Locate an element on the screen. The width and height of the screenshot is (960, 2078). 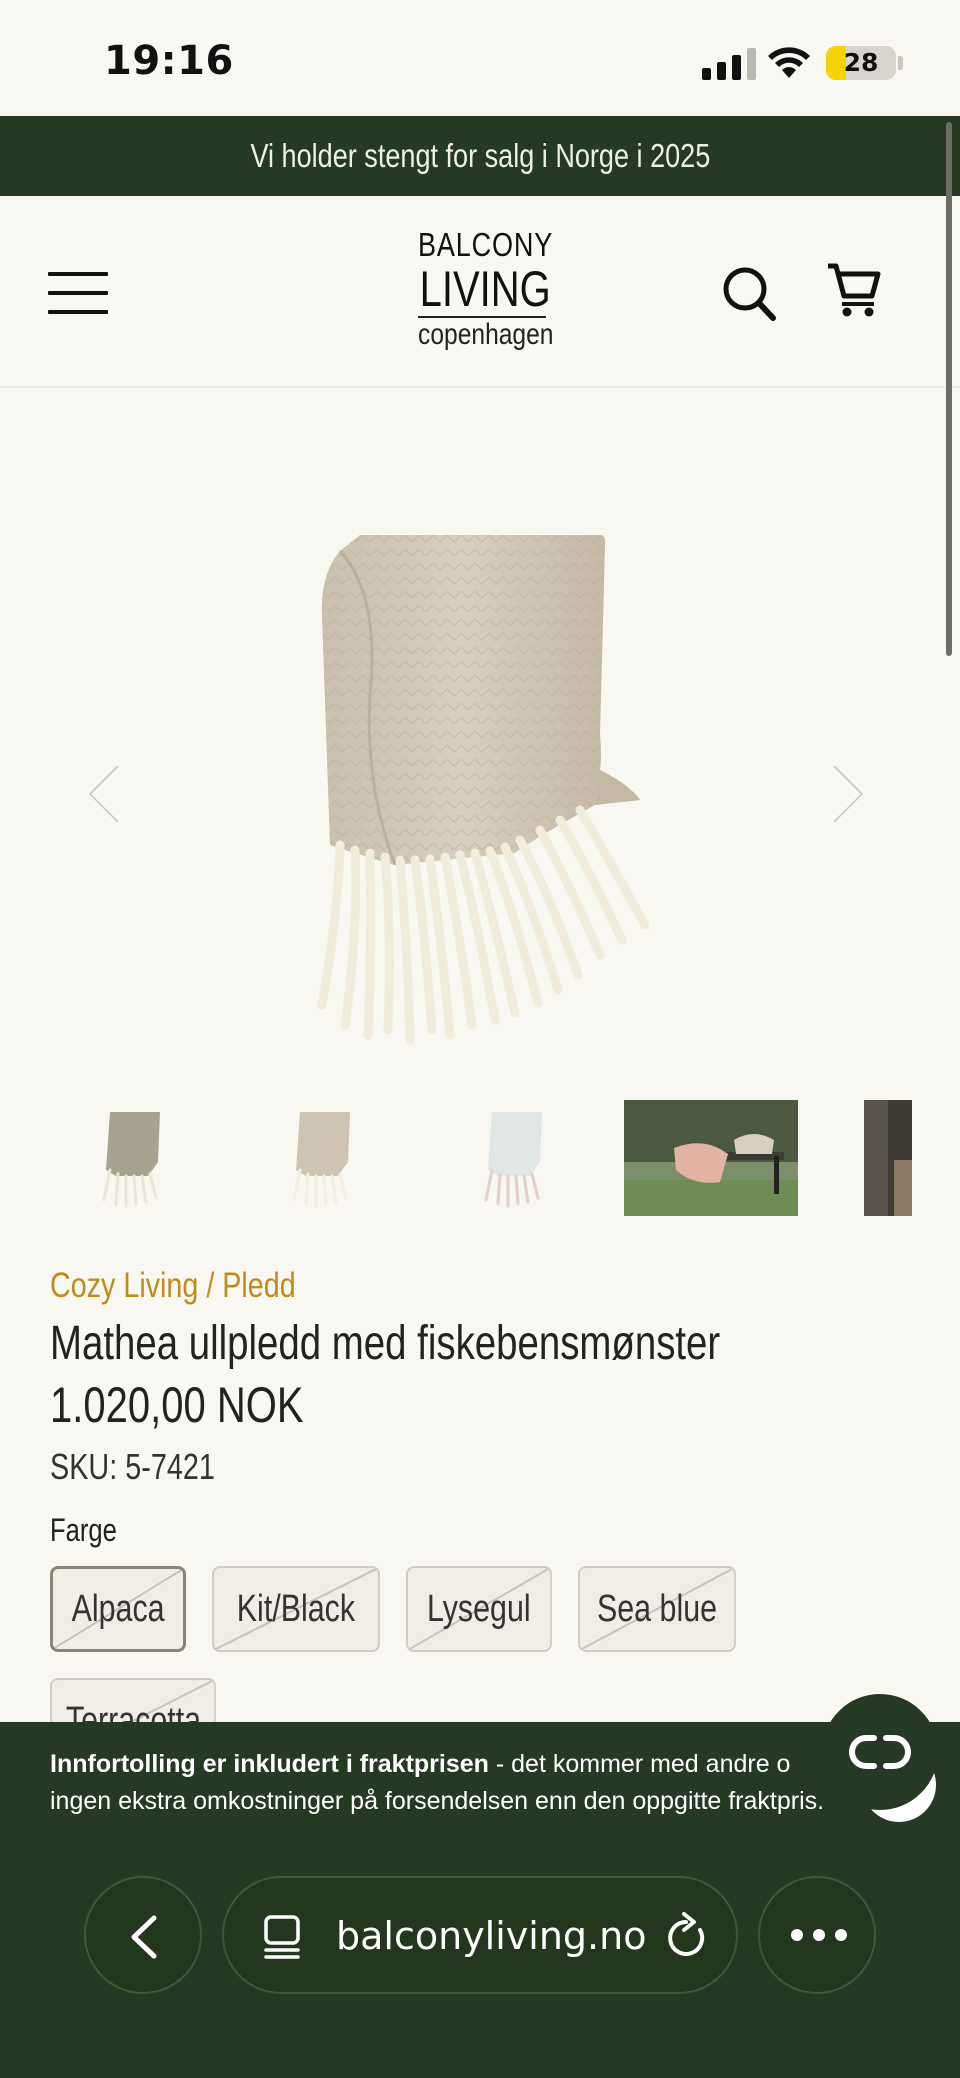
chat-button is located at coordinates (880, 1752).